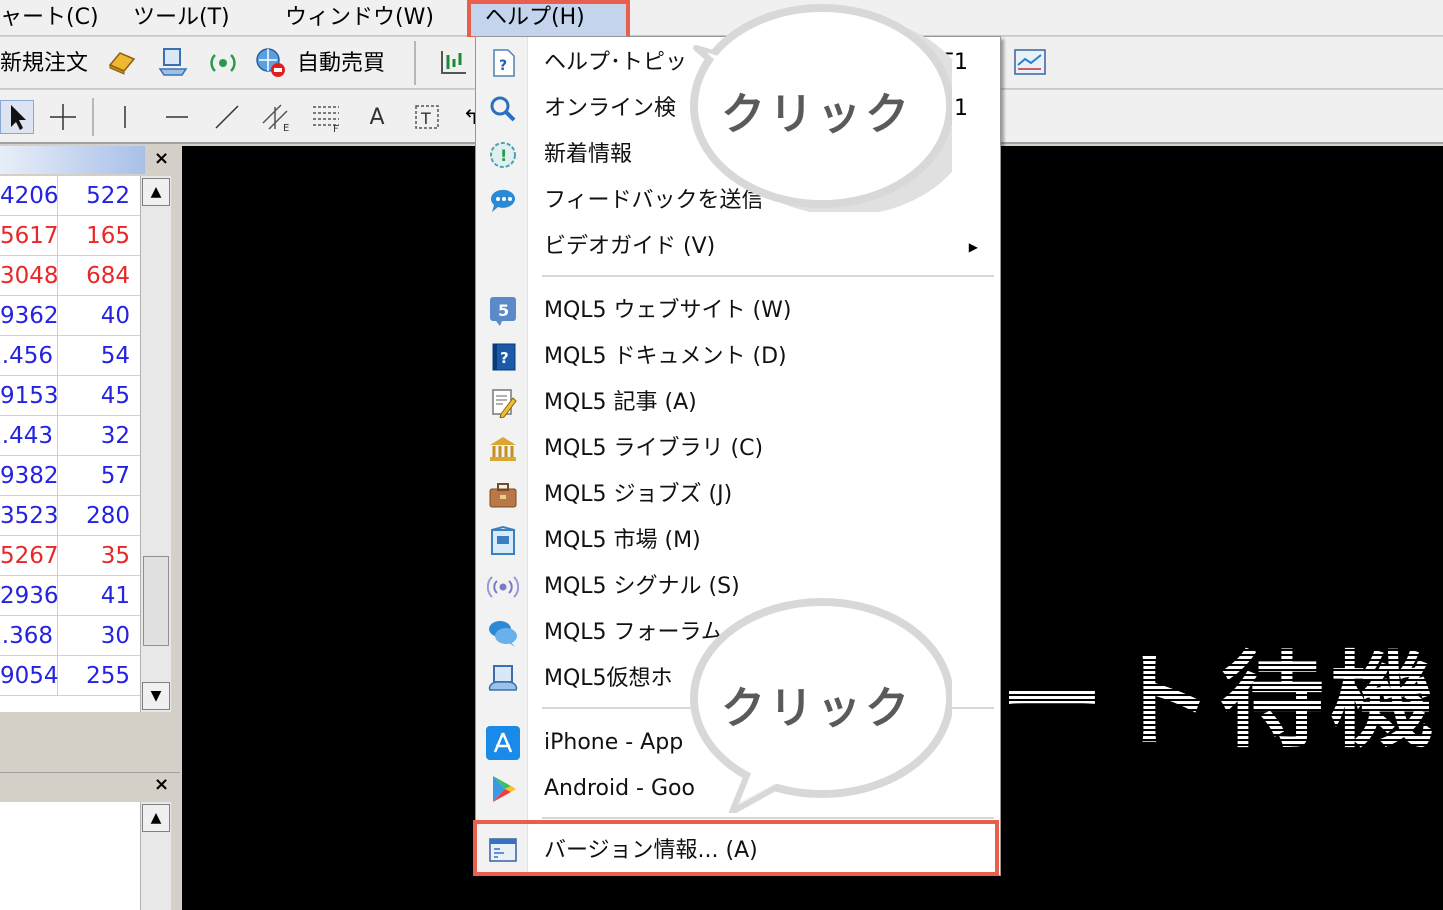 The width and height of the screenshot is (1443, 910). Describe the element at coordinates (29, 356) in the screenshot. I see `bid-cell: .456` at that location.